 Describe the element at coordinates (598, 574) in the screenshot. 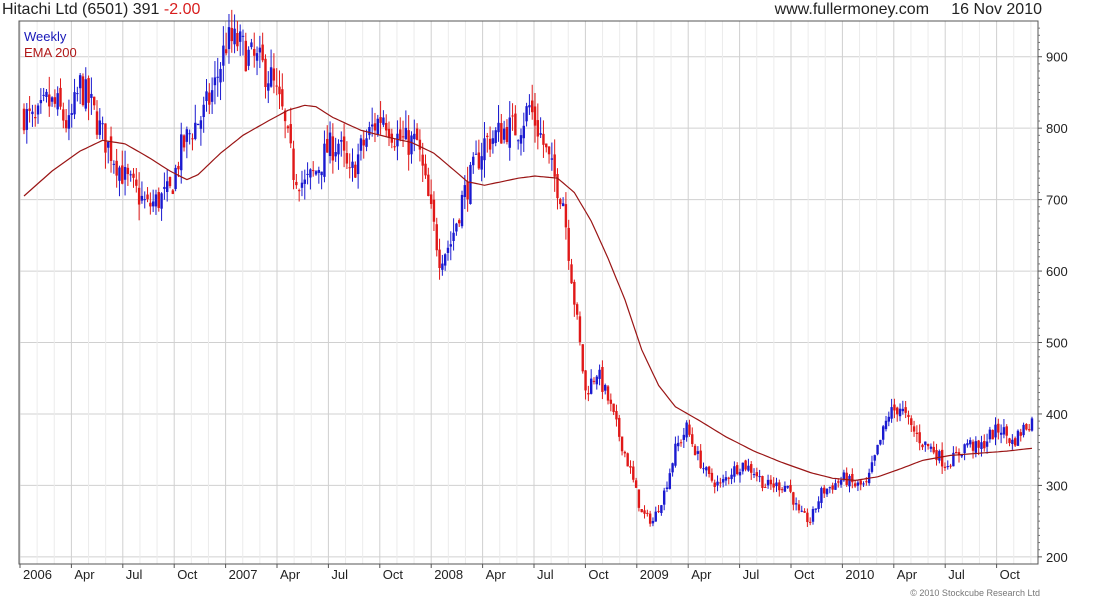

I see `x-tick-label: Oct` at that location.